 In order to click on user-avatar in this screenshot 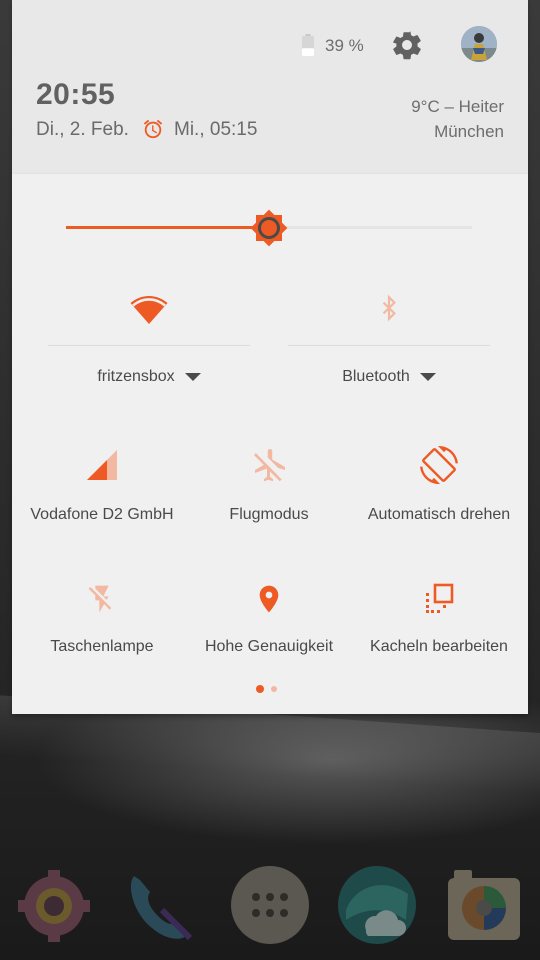, I will do `click(479, 44)`.